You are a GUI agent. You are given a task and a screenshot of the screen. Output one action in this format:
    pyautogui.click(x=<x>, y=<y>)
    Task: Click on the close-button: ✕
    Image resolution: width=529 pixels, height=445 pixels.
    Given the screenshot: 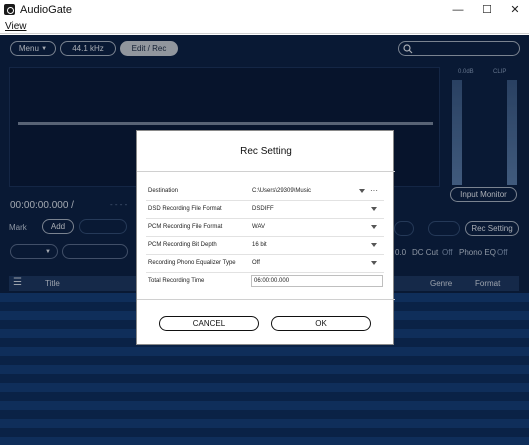 What is the action you would take?
    pyautogui.click(x=514, y=10)
    